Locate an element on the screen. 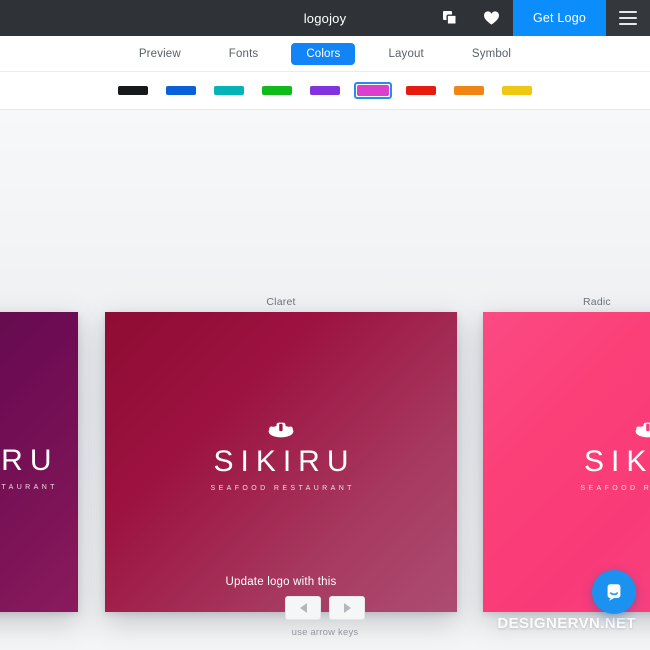 Image resolution: width=650 pixels, height=650 pixels. color-swatch-red is located at coordinates (421, 90).